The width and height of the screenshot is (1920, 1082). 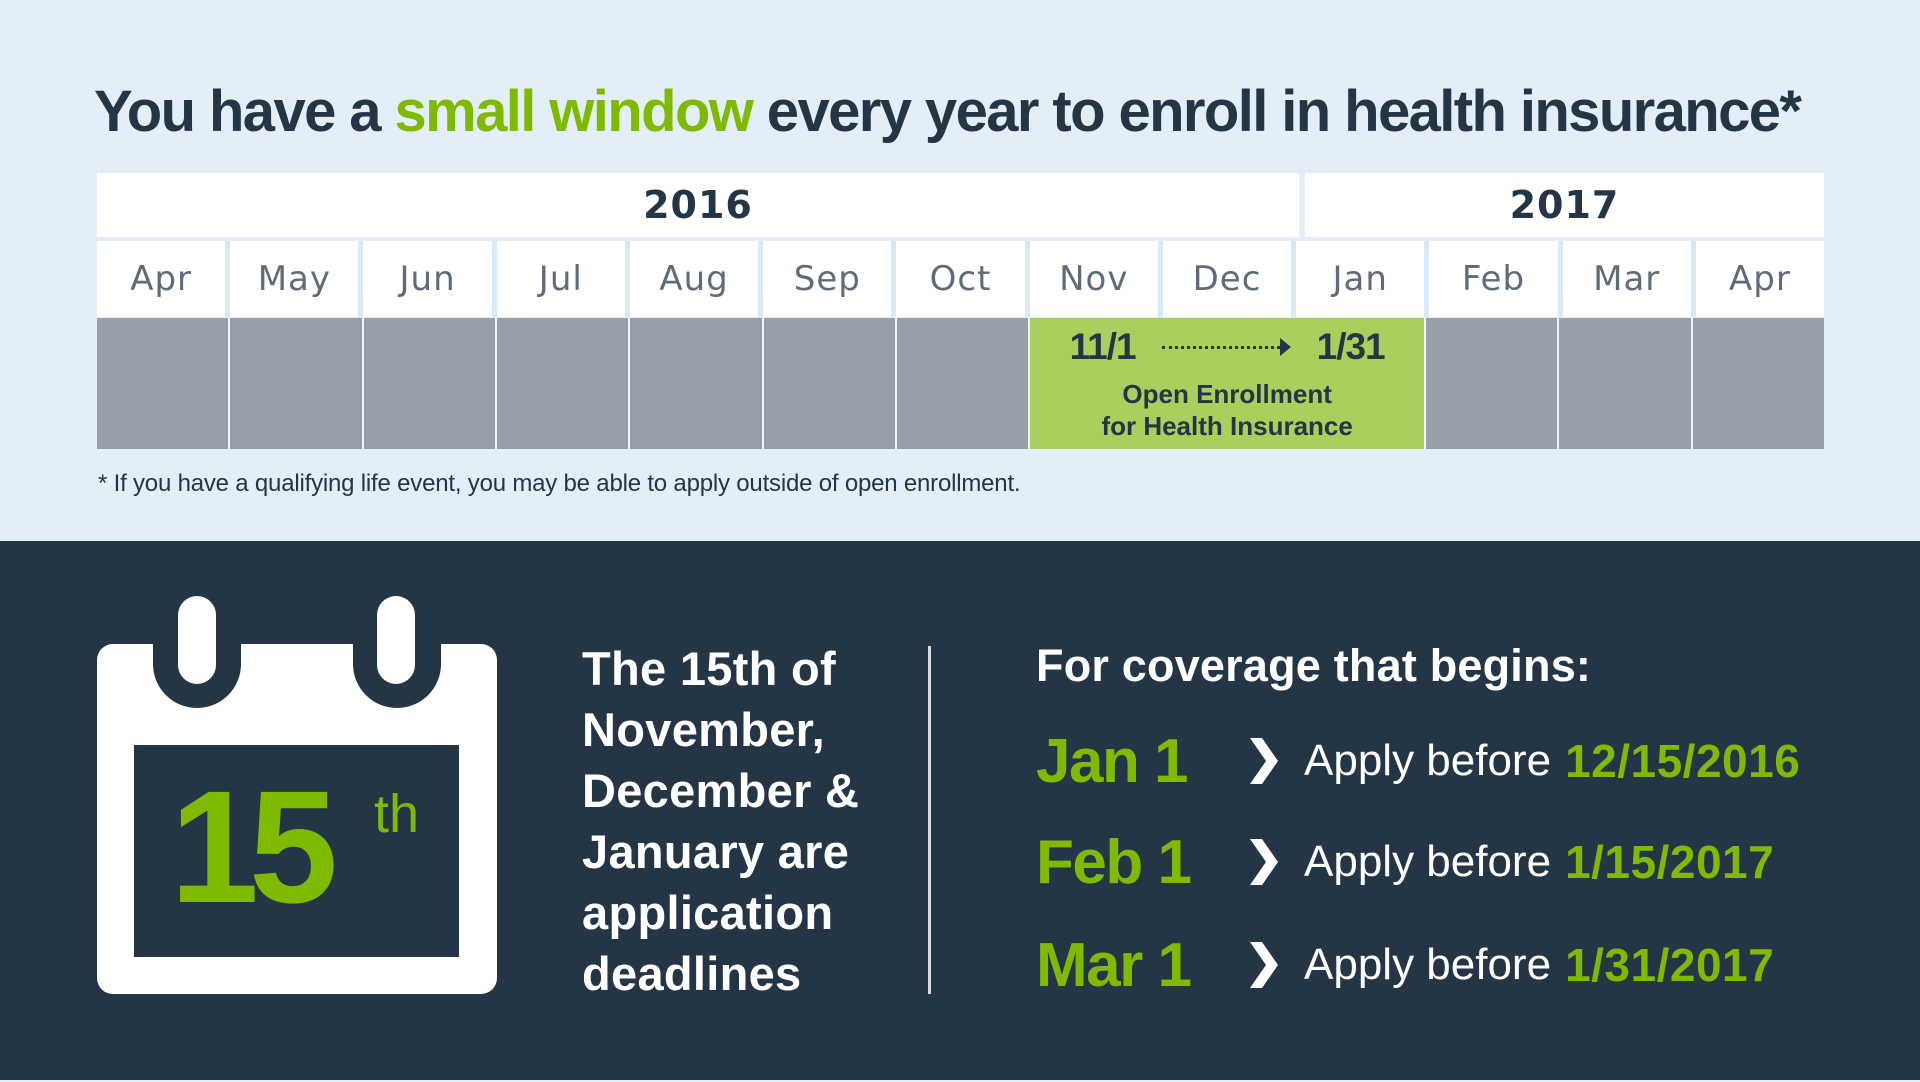 I want to click on year-row: 2016 2017, so click(x=960, y=205).